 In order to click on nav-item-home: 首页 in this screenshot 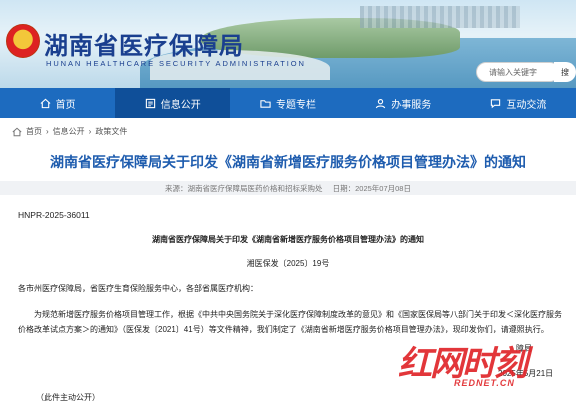, I will do `click(57, 103)`.